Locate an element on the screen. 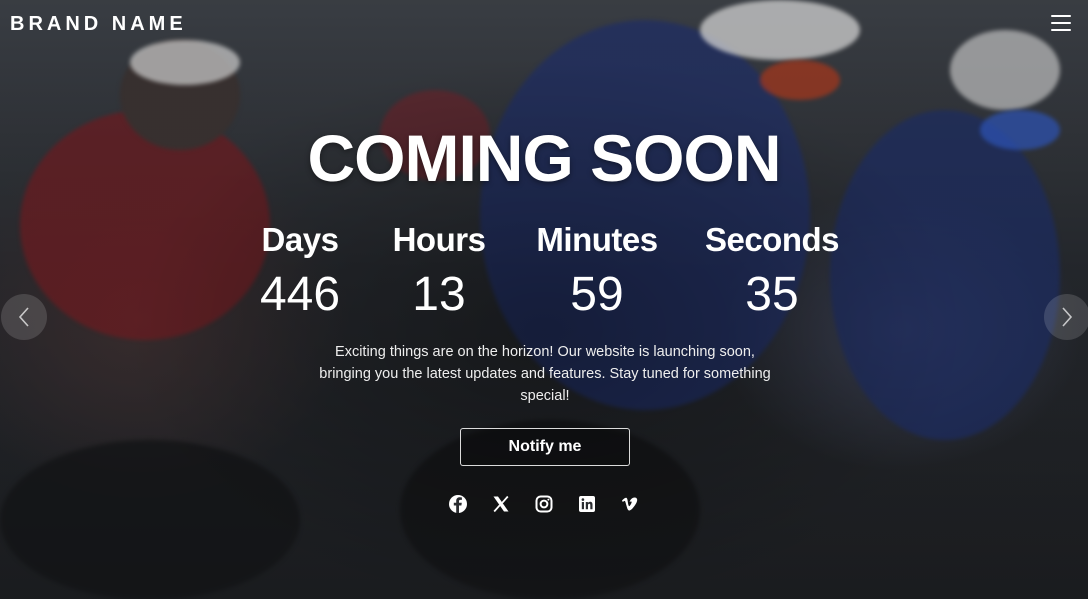 This screenshot has height=599, width=1088. social-links is located at coordinates (544, 504).